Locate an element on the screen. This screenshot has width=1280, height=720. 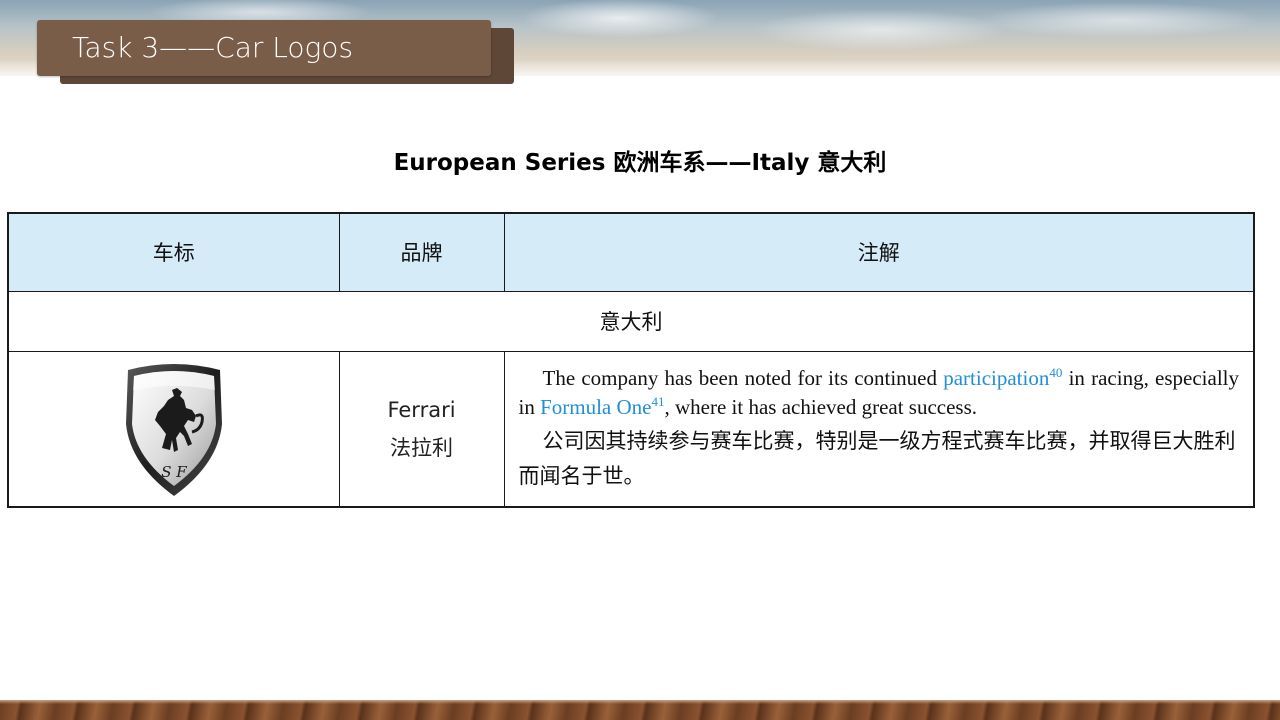
note-chinese: 公司因其持续参与赛车比赛，特别是一级方程式赛车比赛，并取得巨大胜利而闻名于世。 is located at coordinates (877, 458).